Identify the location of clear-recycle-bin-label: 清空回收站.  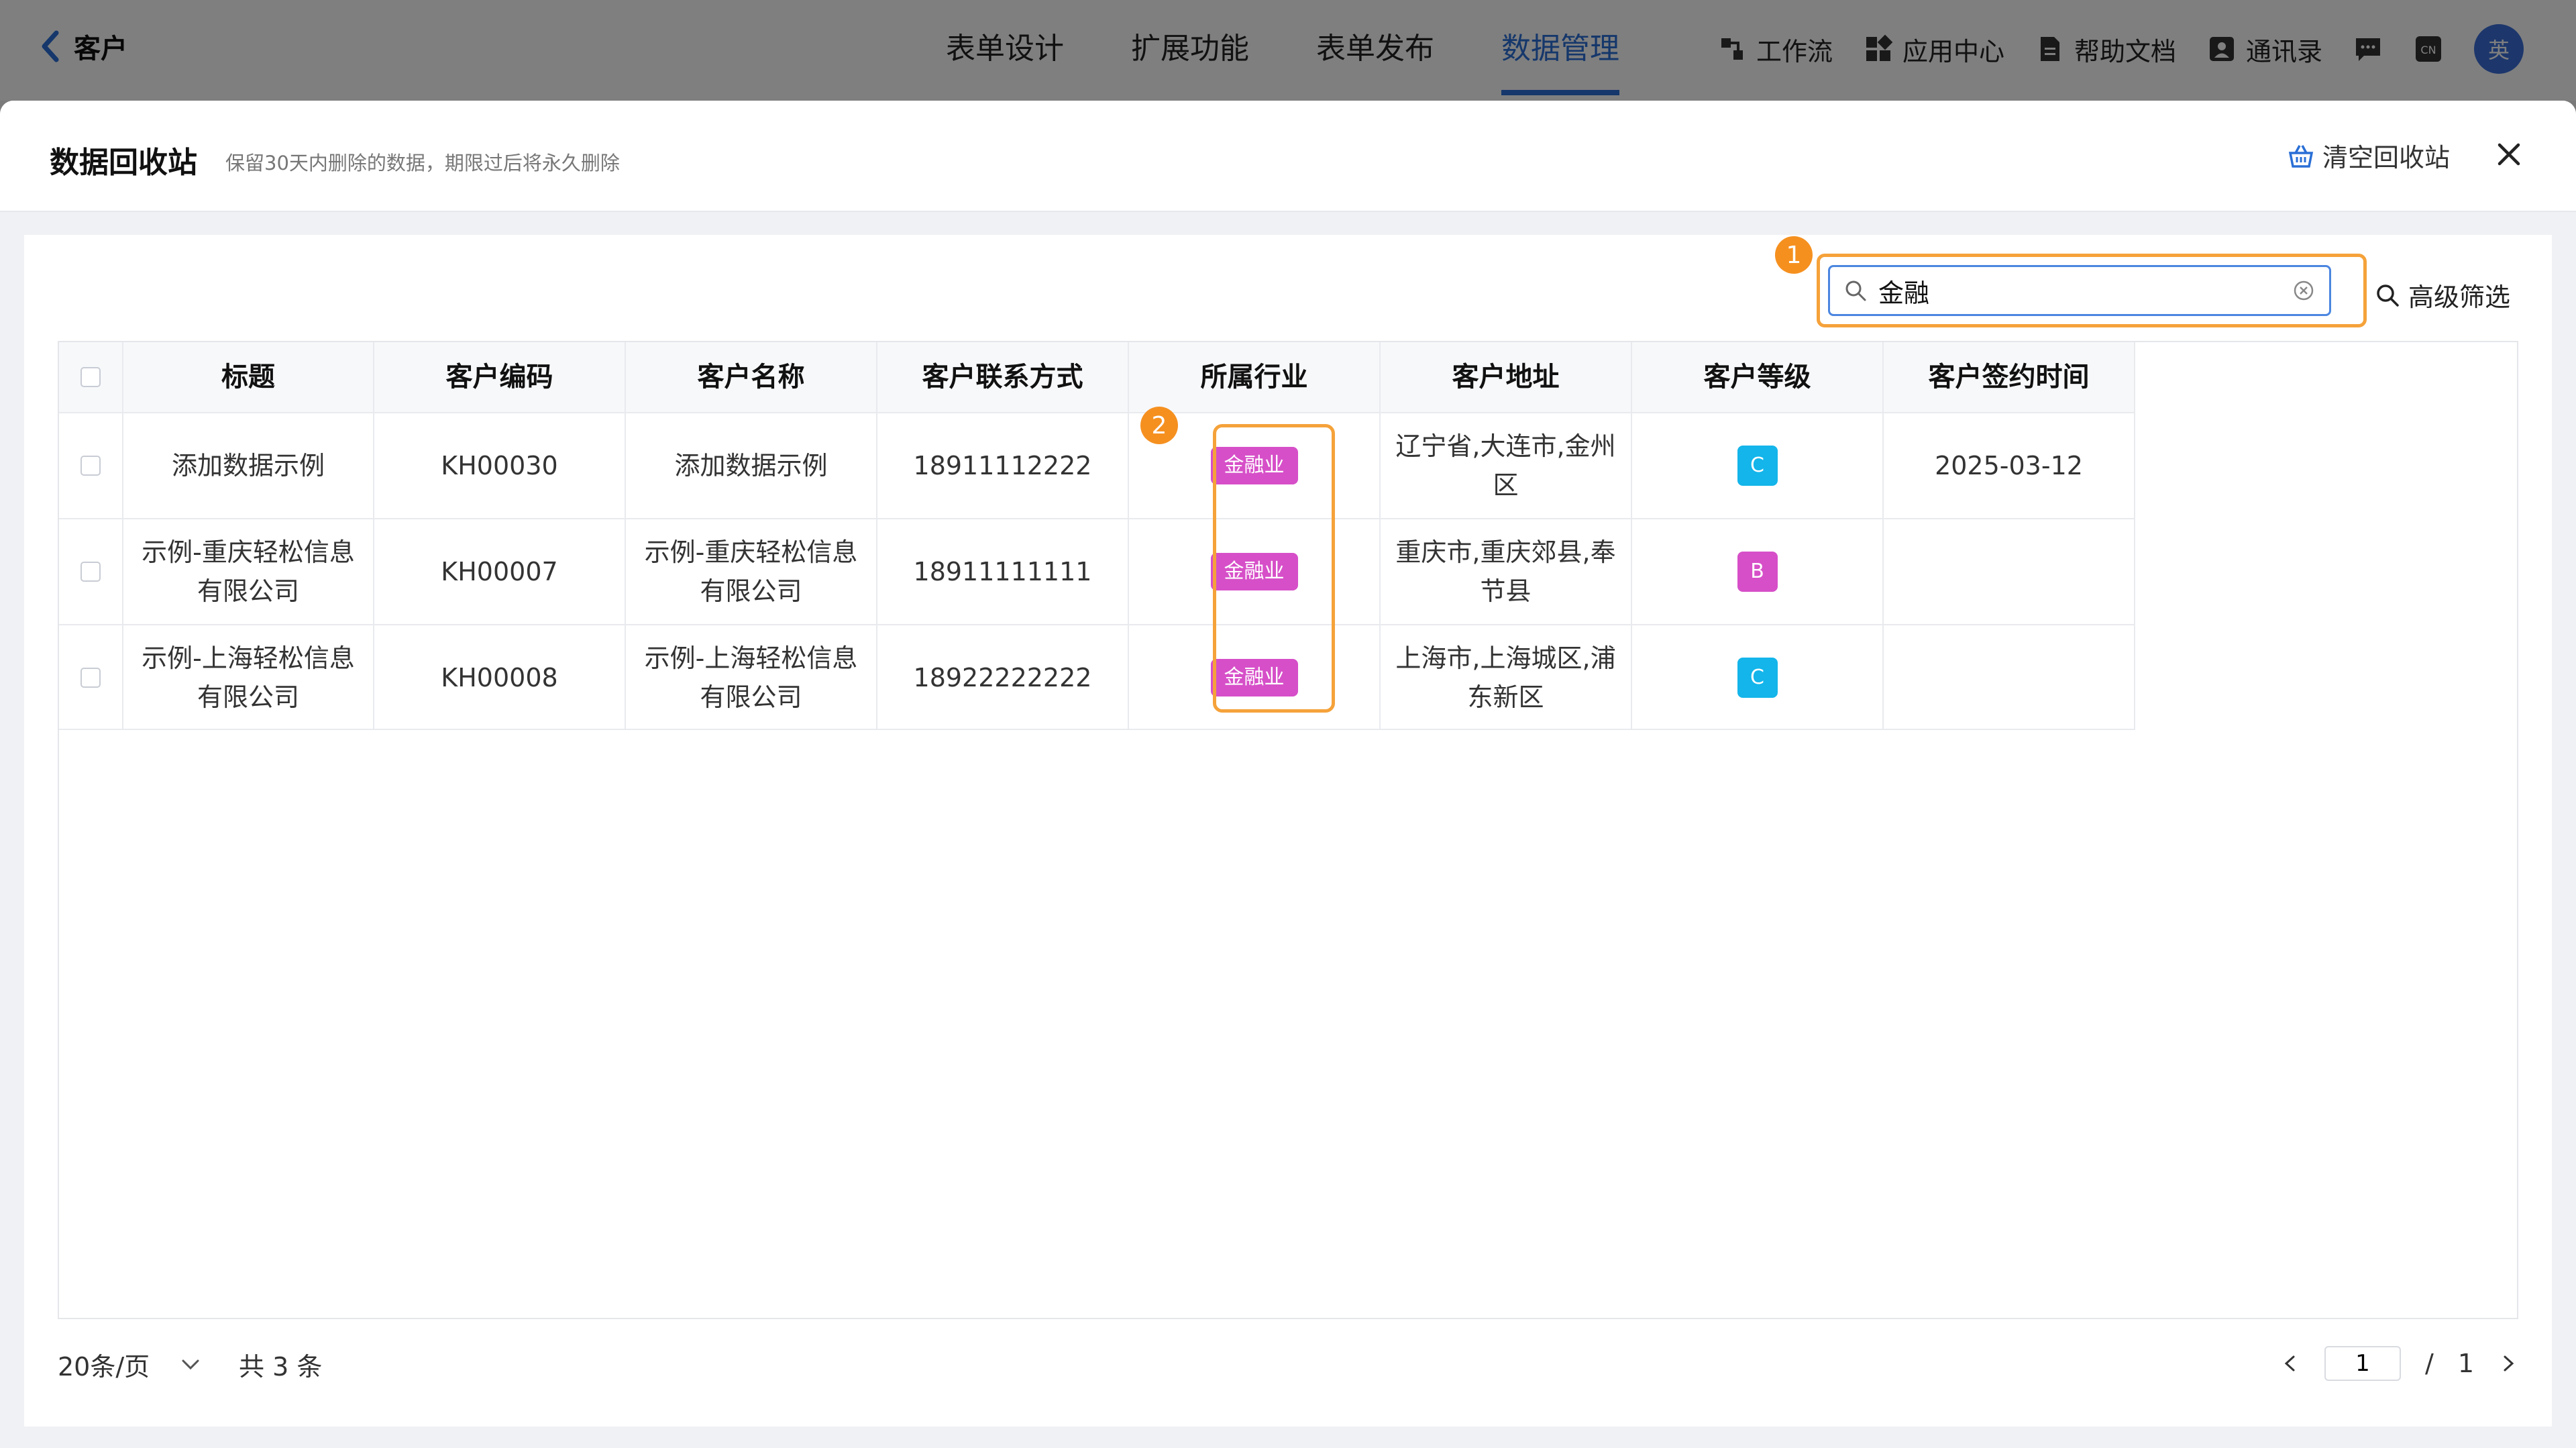
(2386, 157).